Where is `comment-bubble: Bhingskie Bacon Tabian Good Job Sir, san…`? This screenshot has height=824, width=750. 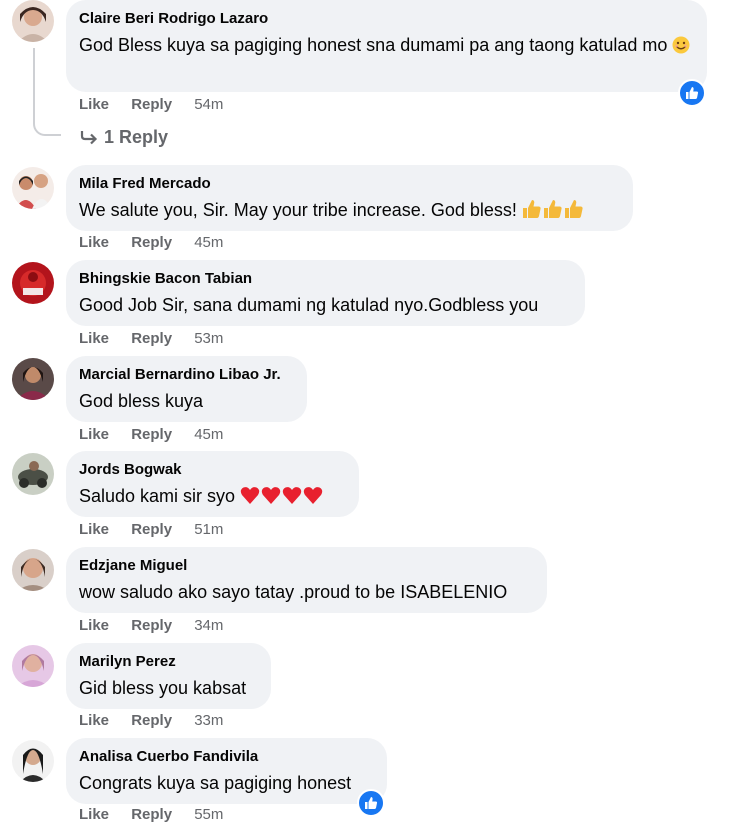
comment-bubble: Bhingskie Bacon Tabian Good Job Sir, san… is located at coordinates (325, 293).